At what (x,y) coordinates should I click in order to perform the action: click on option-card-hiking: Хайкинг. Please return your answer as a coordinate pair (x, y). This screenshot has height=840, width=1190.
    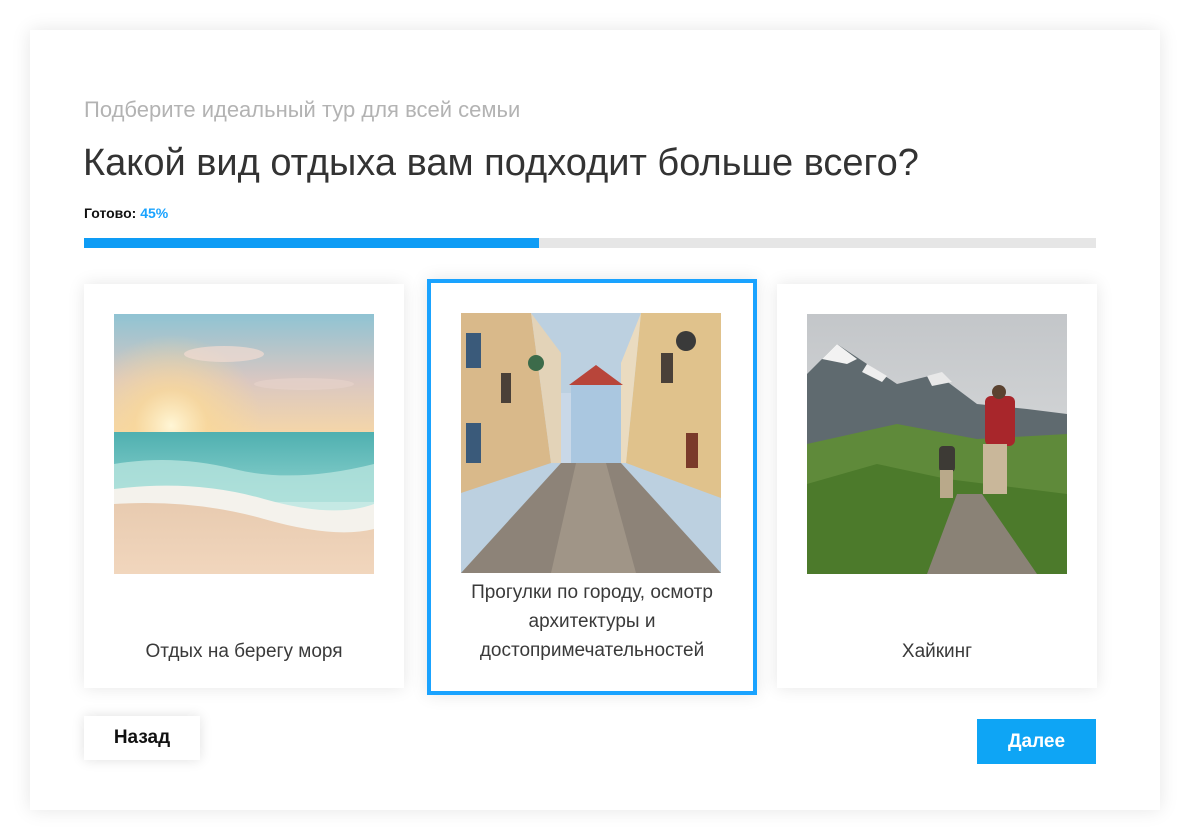
    Looking at the image, I should click on (937, 486).